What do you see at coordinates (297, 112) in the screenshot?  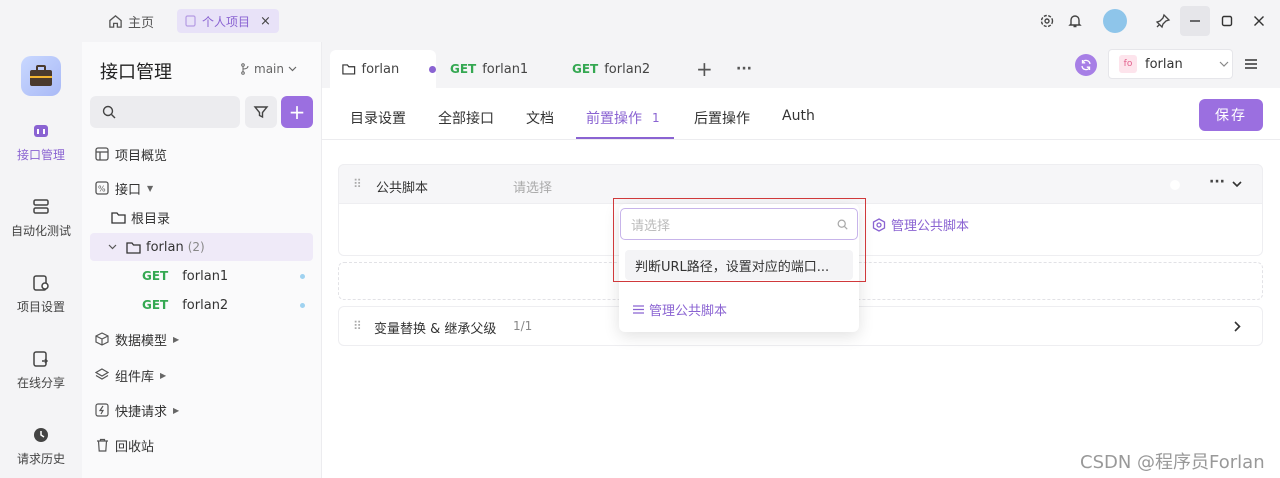 I see `add-button: +` at bounding box center [297, 112].